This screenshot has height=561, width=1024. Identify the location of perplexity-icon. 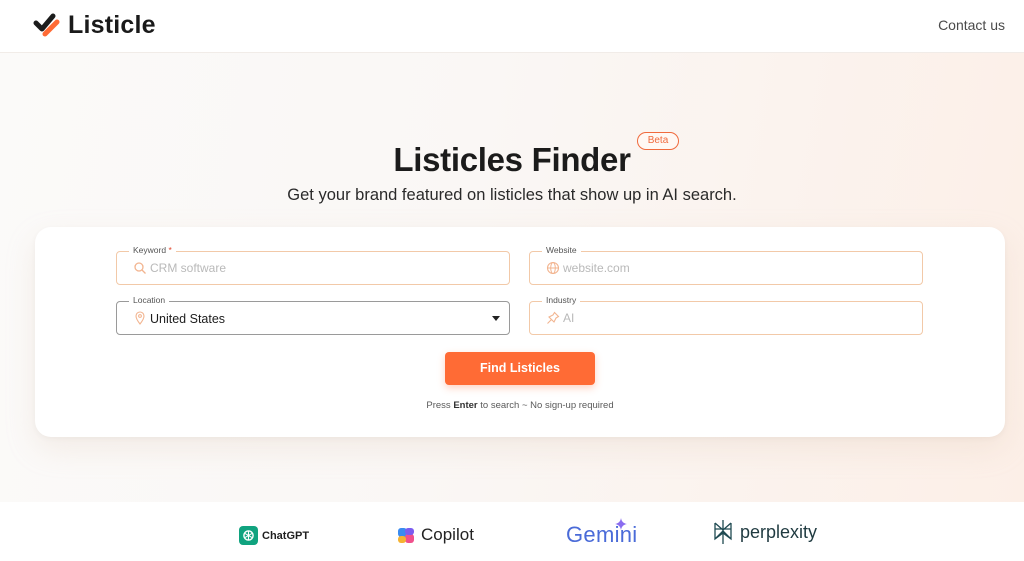
(723, 532).